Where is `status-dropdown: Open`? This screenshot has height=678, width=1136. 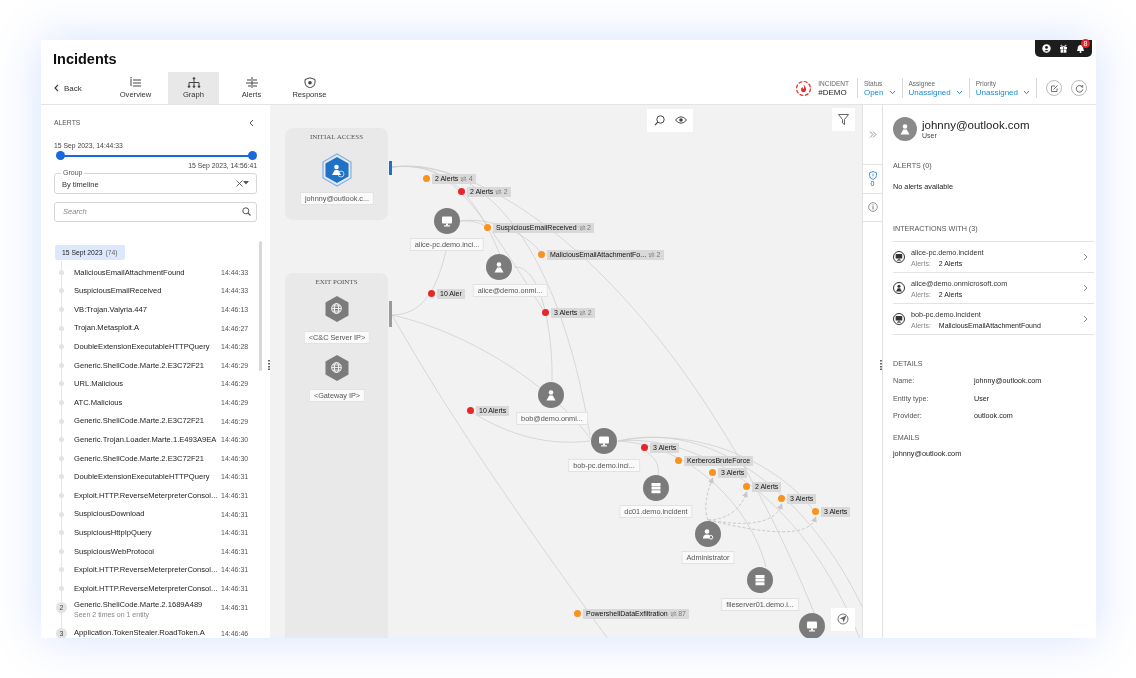 status-dropdown: Open is located at coordinates (879, 92).